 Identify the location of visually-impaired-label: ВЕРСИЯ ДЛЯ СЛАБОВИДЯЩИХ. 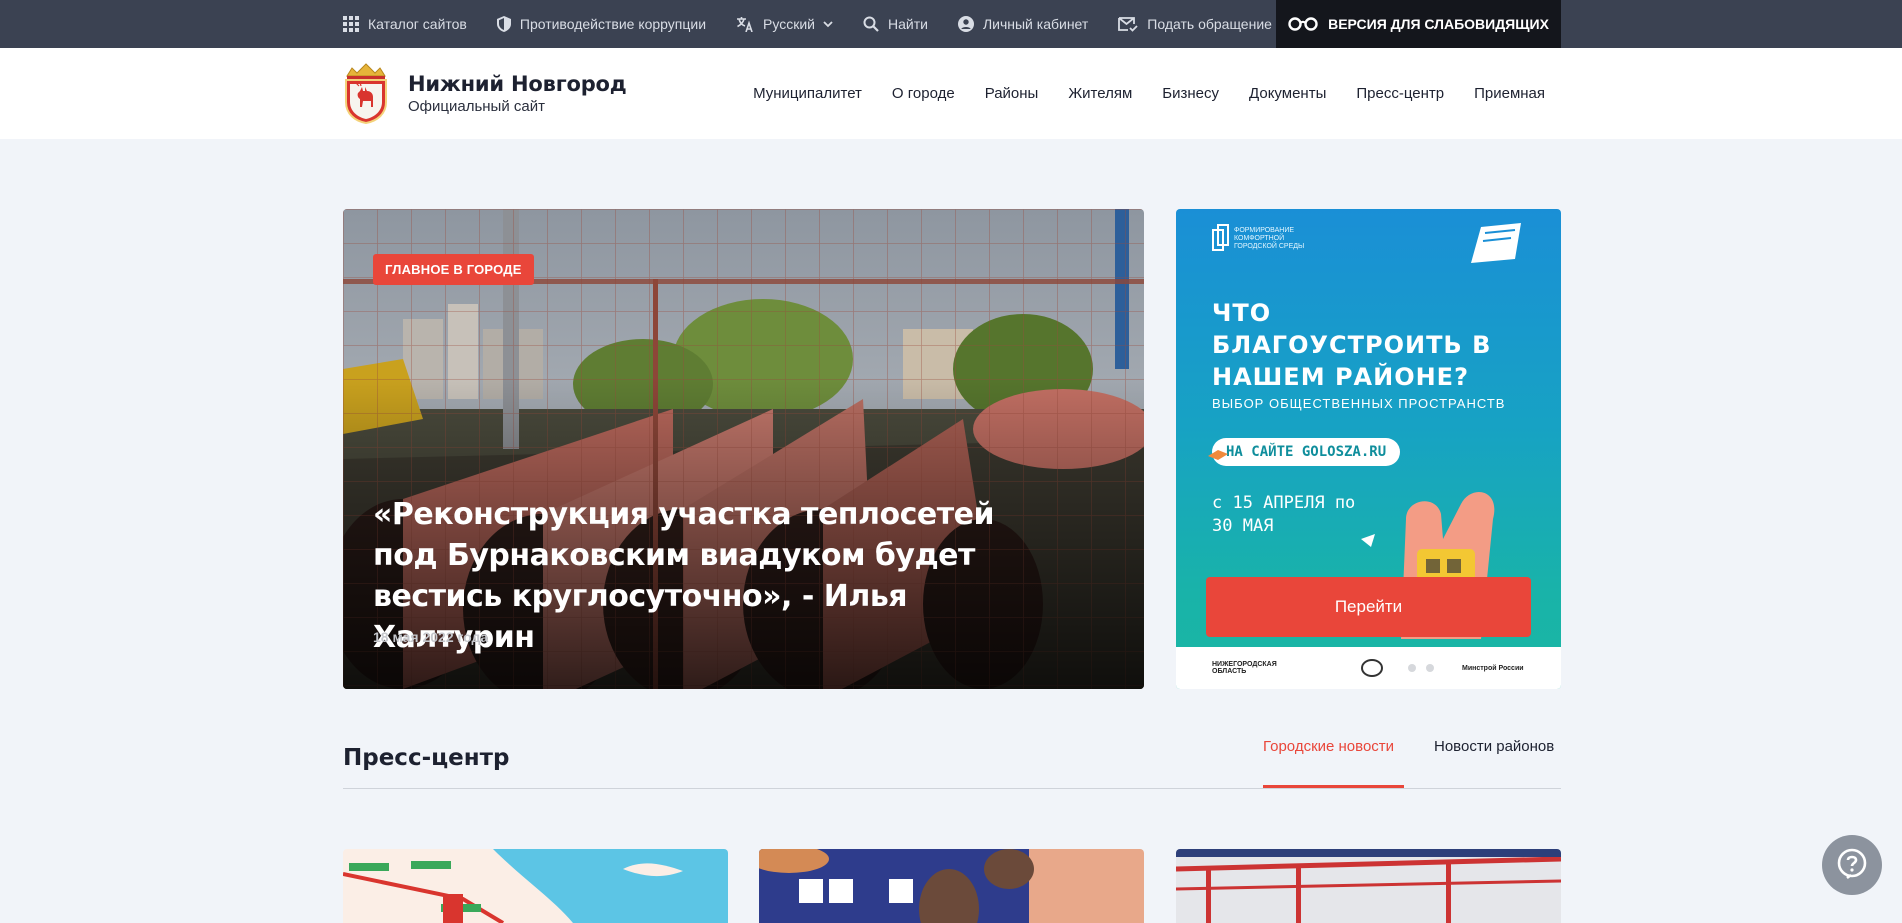
(1438, 24).